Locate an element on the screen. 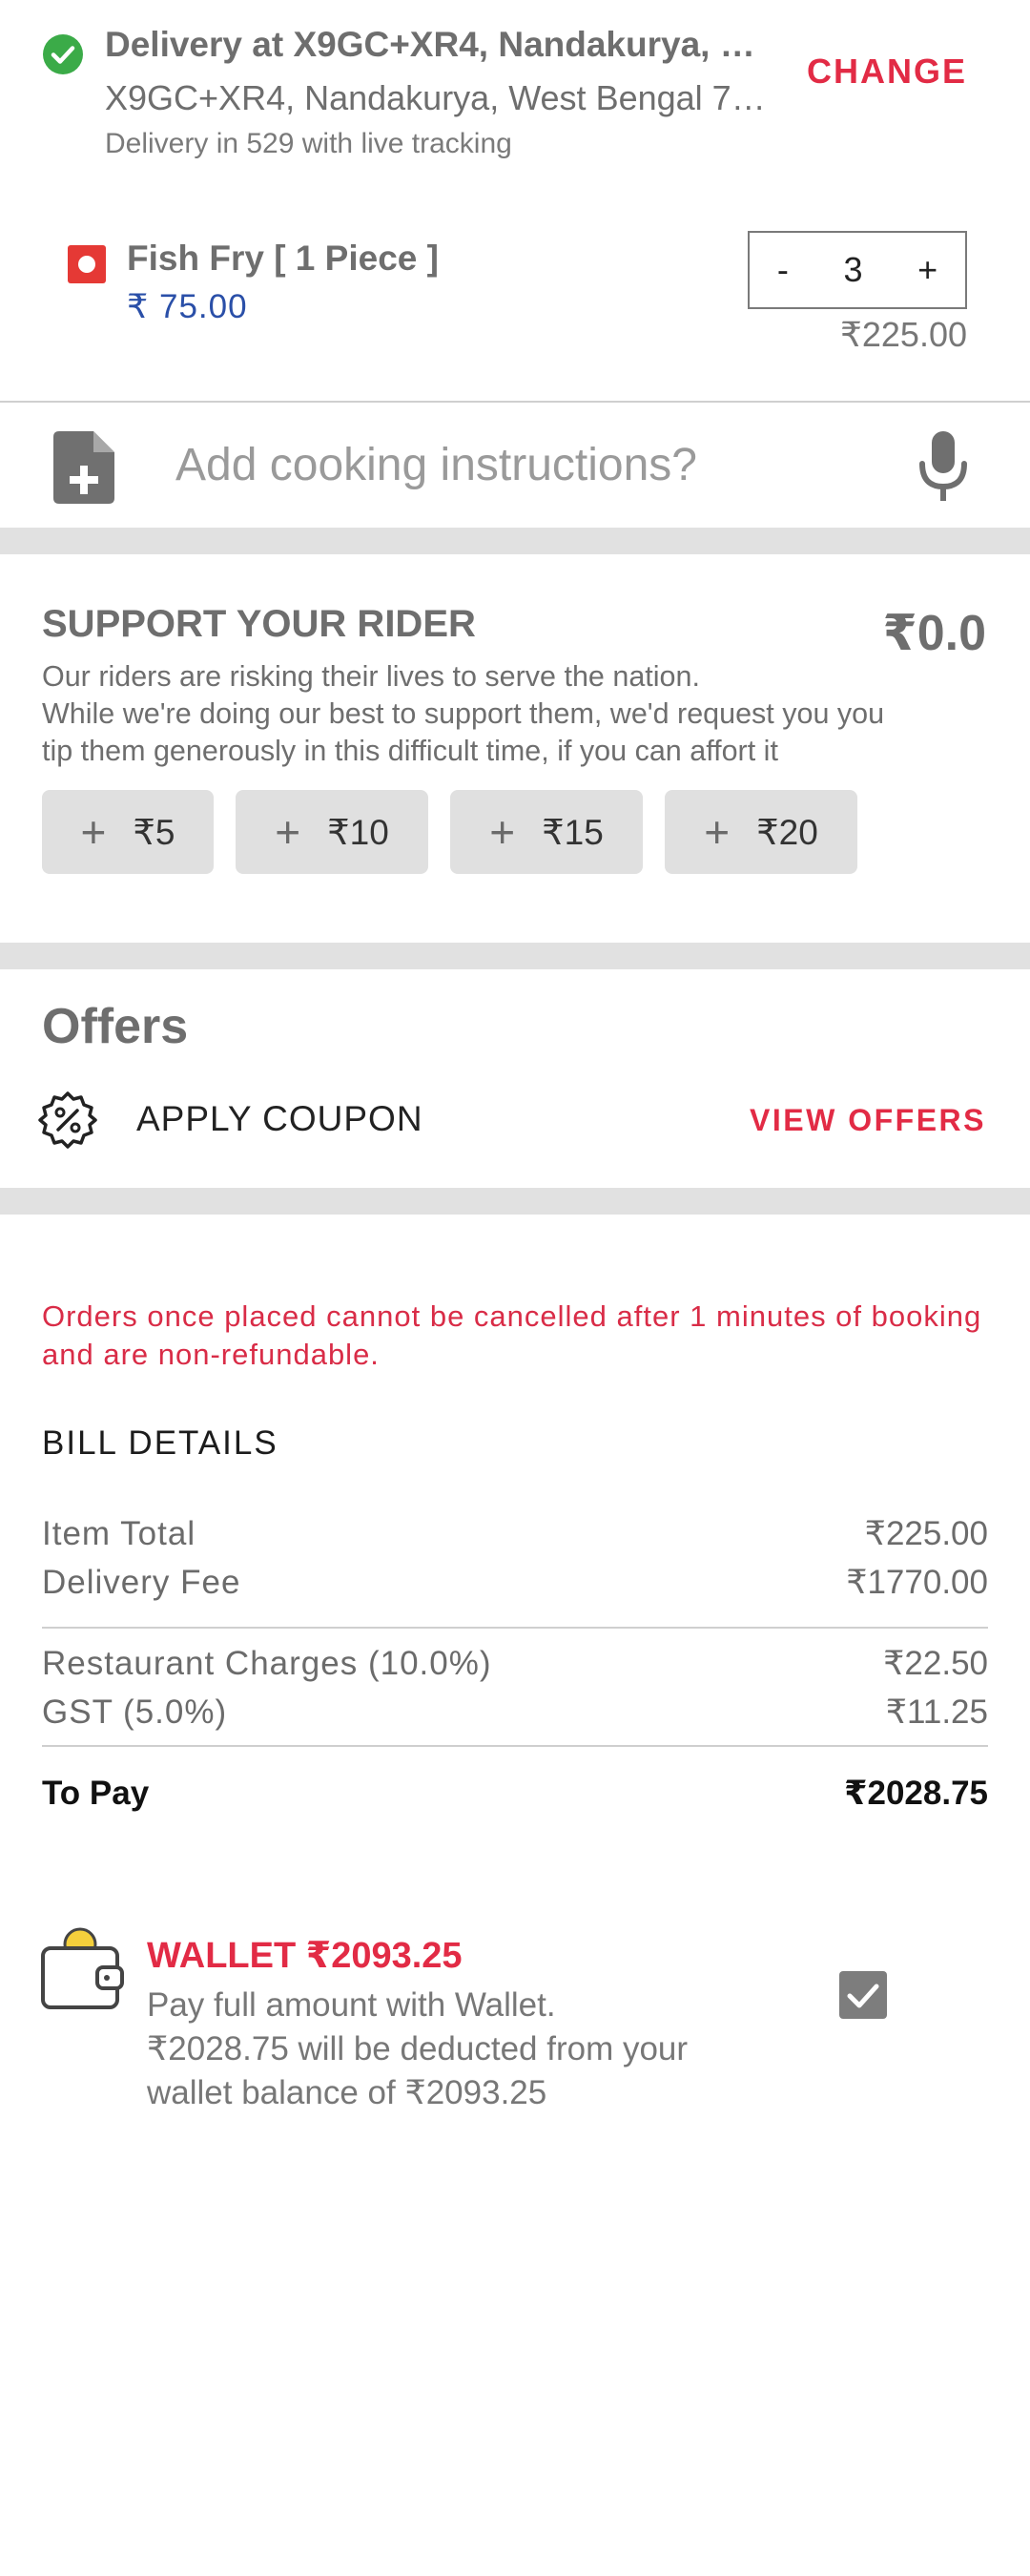 This screenshot has width=1030, height=2576. to-pay-row: To Pay ₹2028.75 is located at coordinates (515, 1794).